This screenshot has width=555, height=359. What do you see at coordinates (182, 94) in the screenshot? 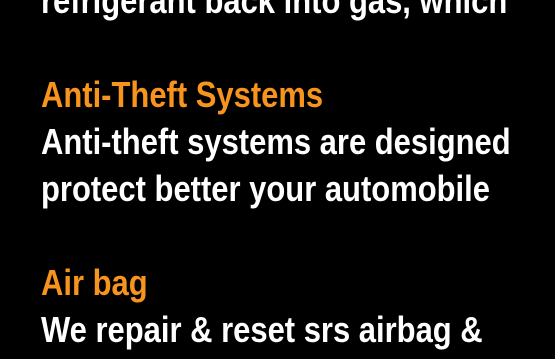
I see `anti-theft-heading: Anti-Theft Systems` at bounding box center [182, 94].